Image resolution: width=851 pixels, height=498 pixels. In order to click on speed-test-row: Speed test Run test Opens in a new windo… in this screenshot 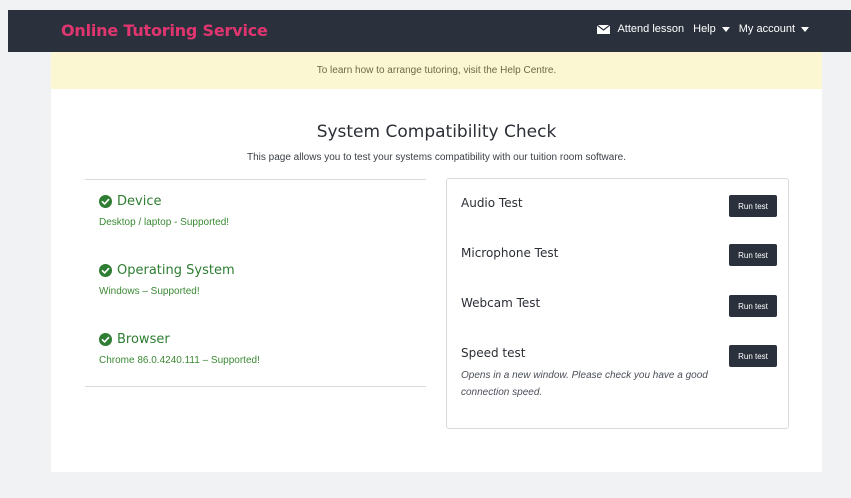, I will do `click(619, 373)`.